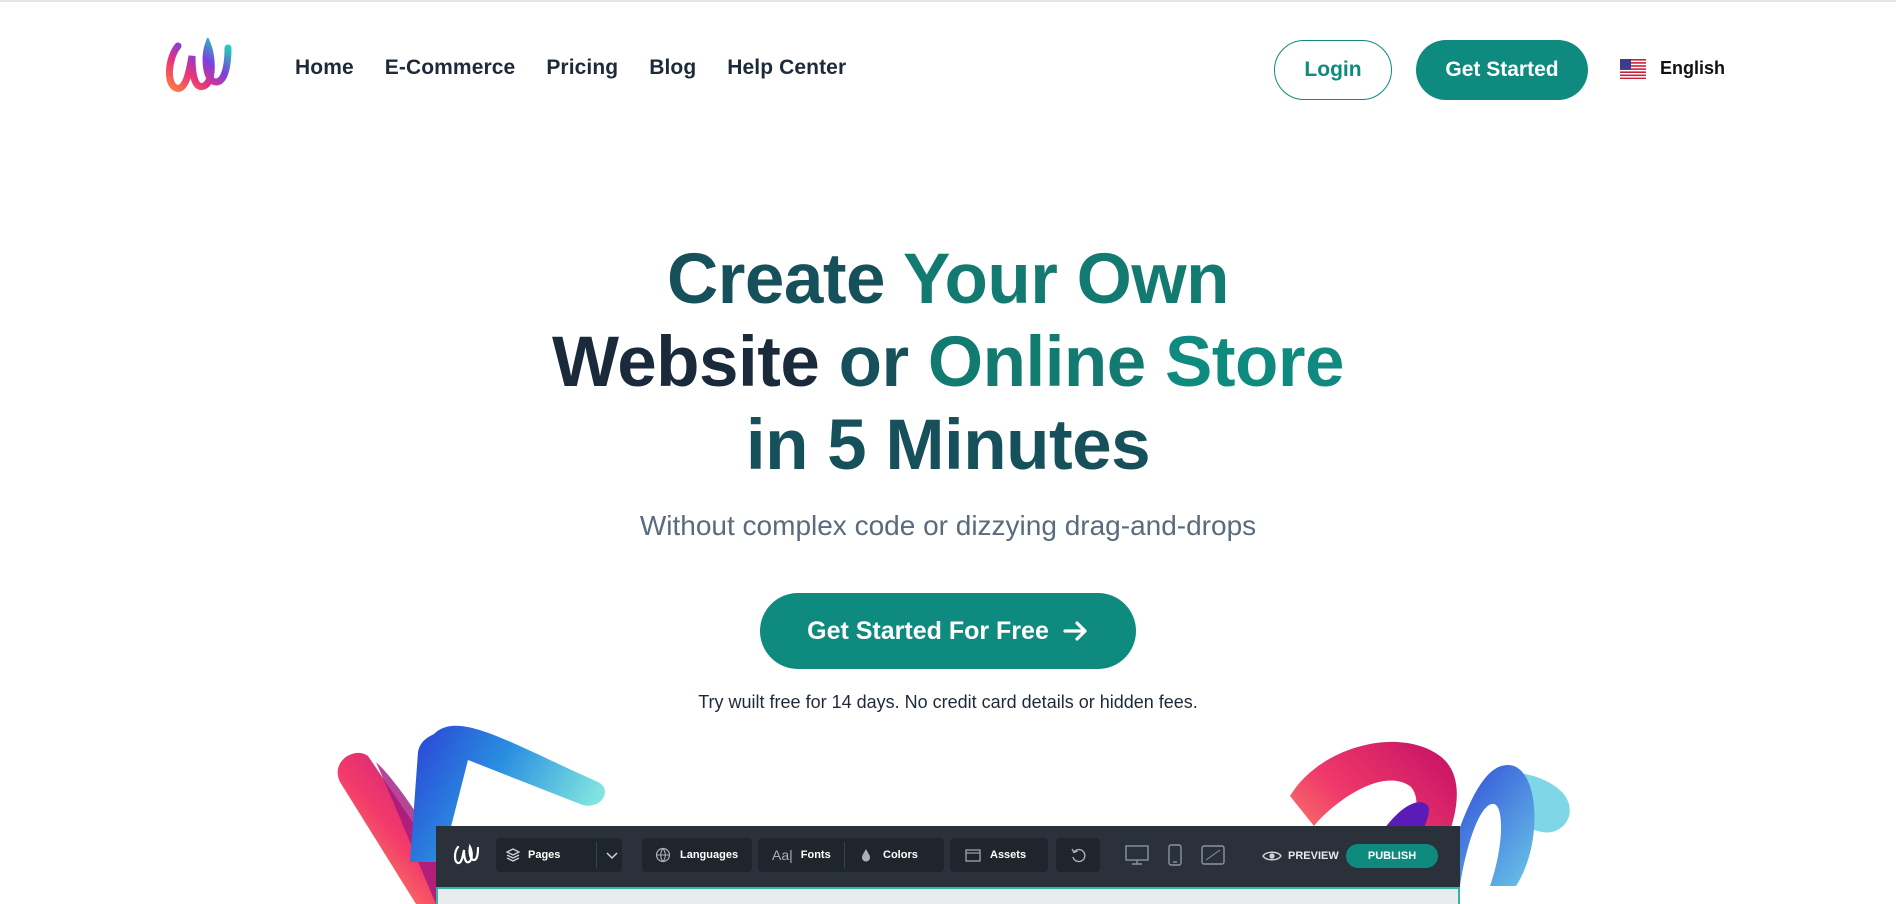 This screenshot has width=1896, height=904. Describe the element at coordinates (1137, 855) in the screenshot. I see `desktop-icon` at that location.